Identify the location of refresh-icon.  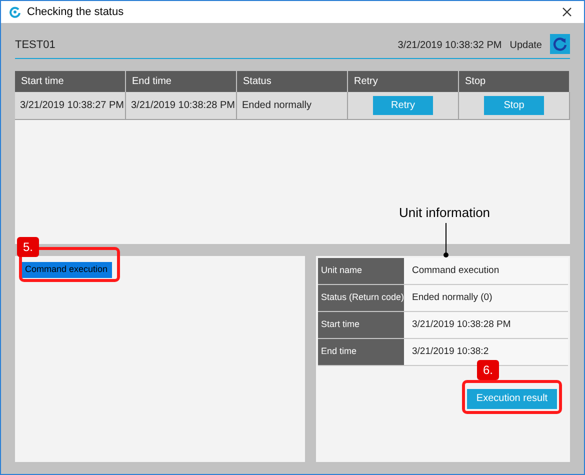
(560, 44).